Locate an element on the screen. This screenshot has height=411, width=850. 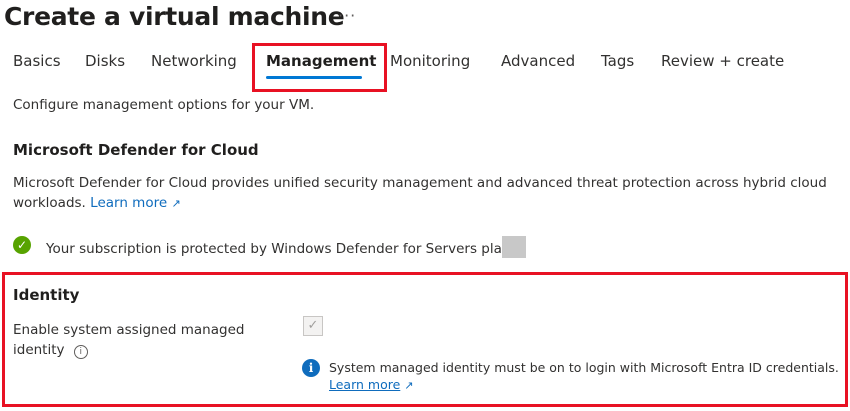
defender-text-line2: workloads. Learn more ↗ is located at coordinates (97, 203).